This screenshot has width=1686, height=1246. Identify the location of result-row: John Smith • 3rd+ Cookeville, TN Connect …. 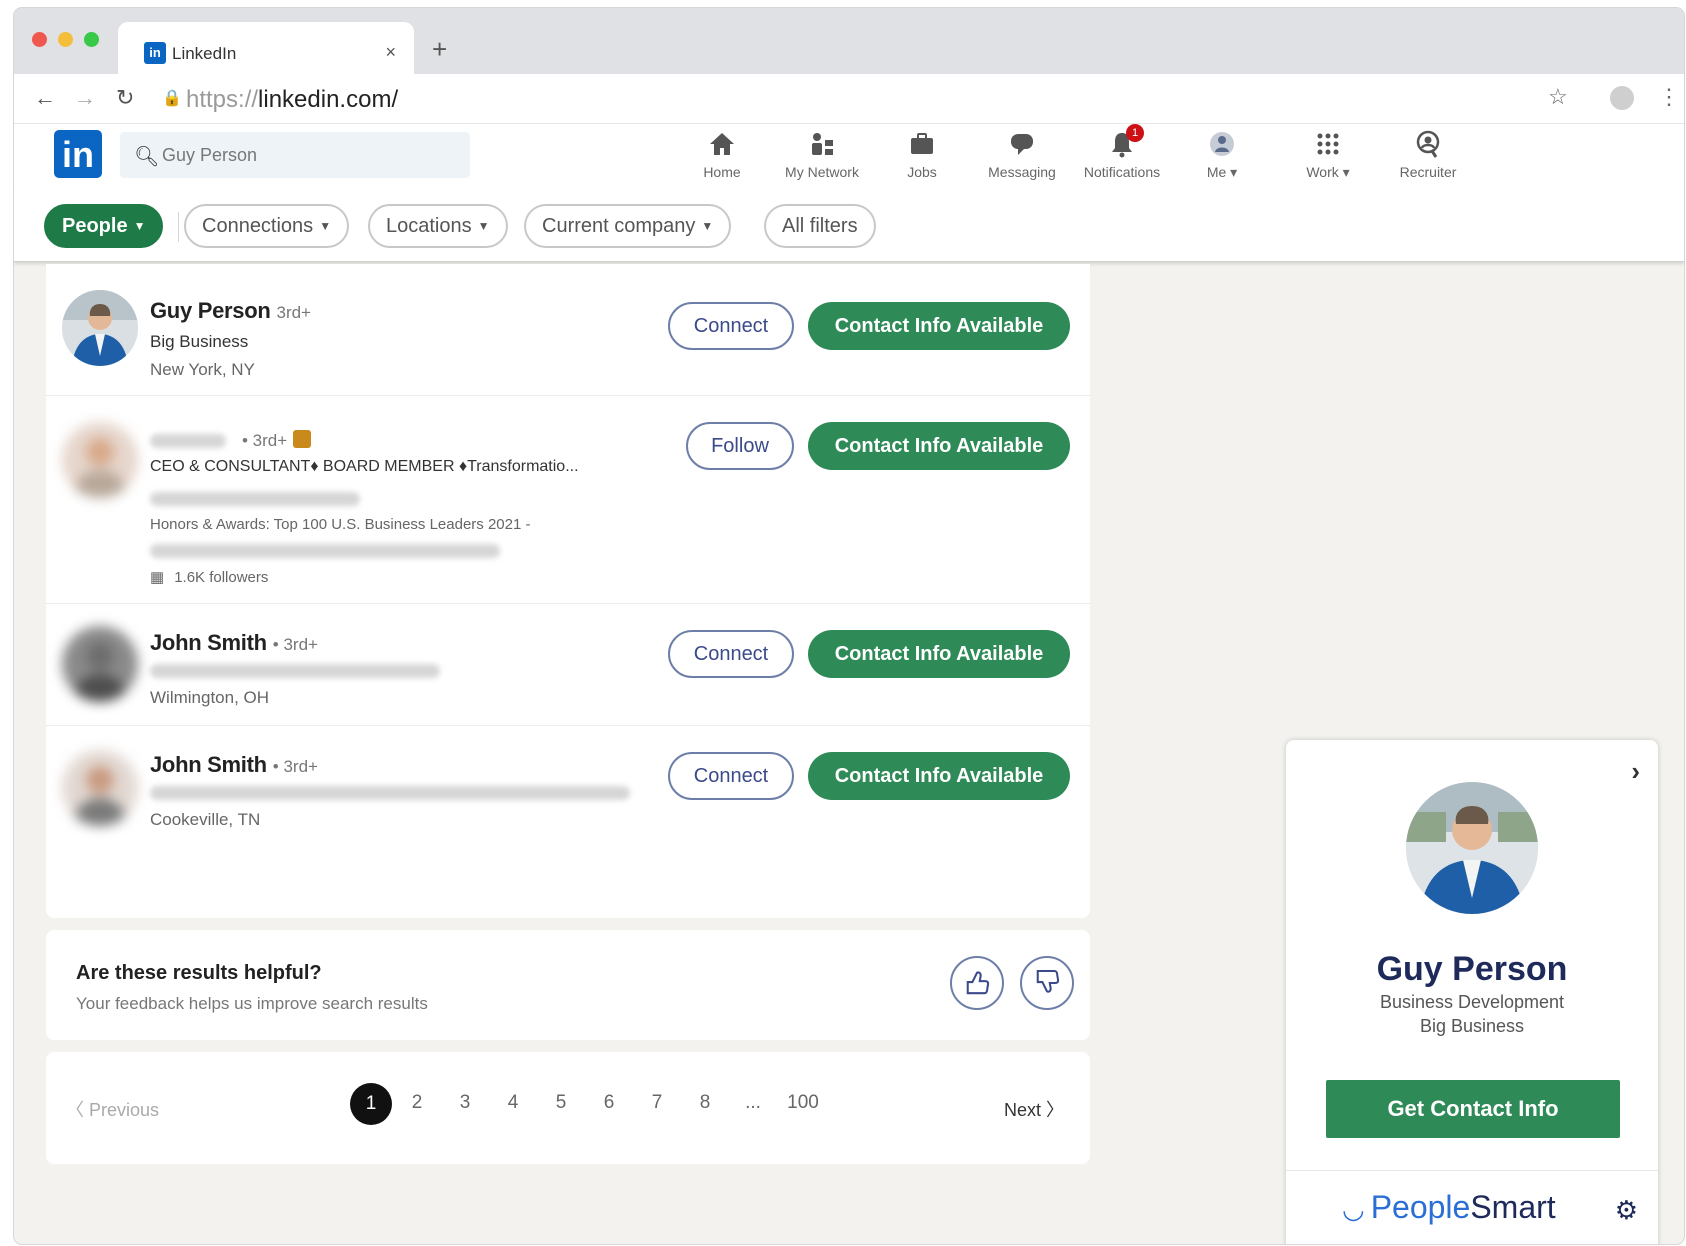
(568, 787).